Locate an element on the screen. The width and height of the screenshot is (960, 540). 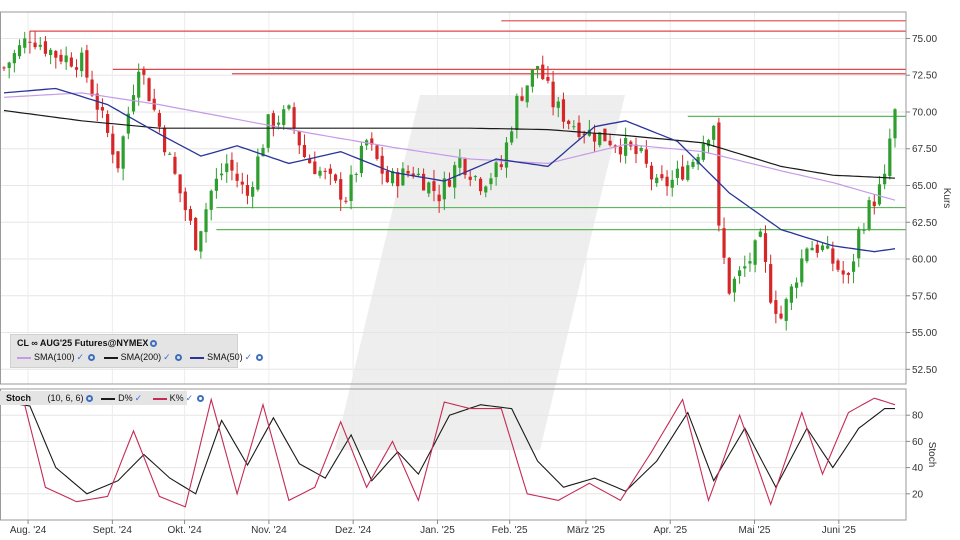
x-tick-label: Apr. '25 is located at coordinates (670, 530).